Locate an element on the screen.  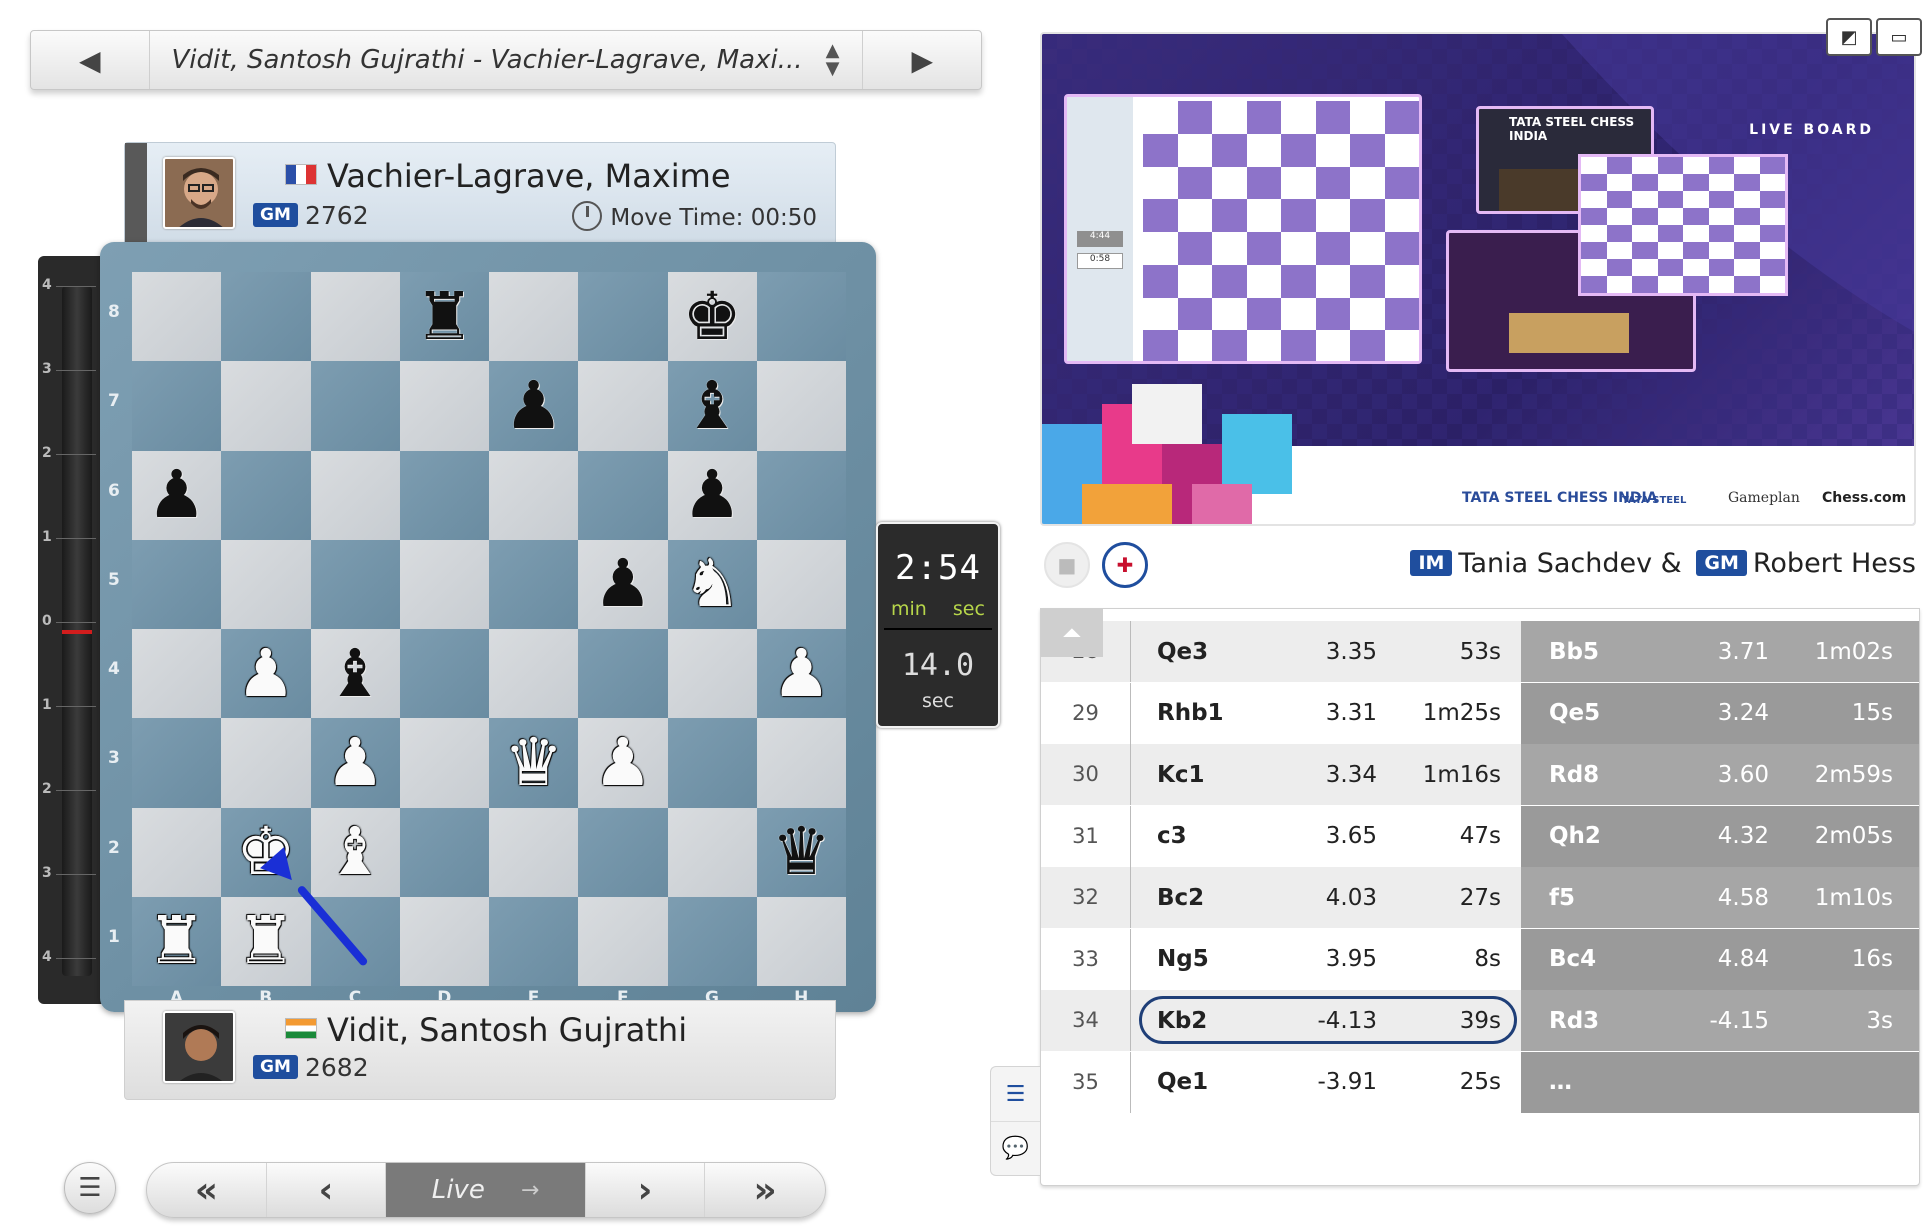
white-move-cell: c3 3.65 47s is located at coordinates (1326, 836).